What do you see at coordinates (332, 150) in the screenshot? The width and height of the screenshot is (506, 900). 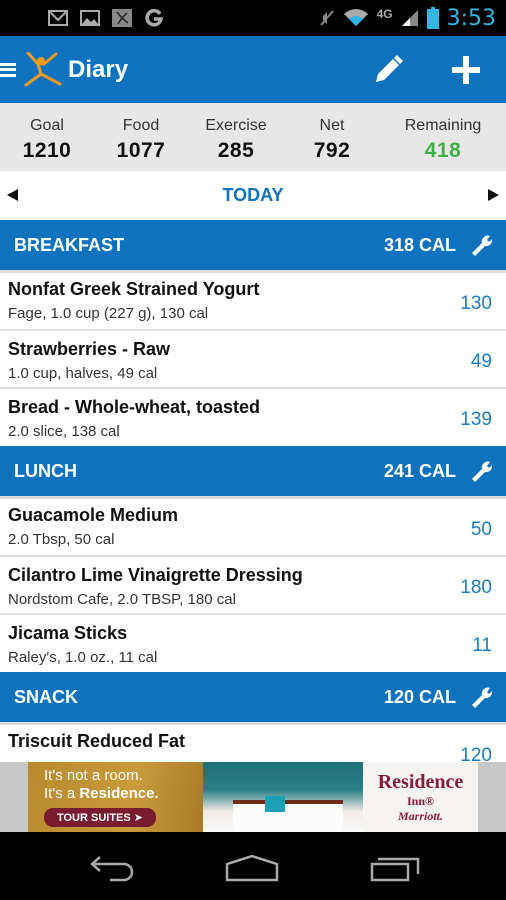 I see `summary-value: 792` at bounding box center [332, 150].